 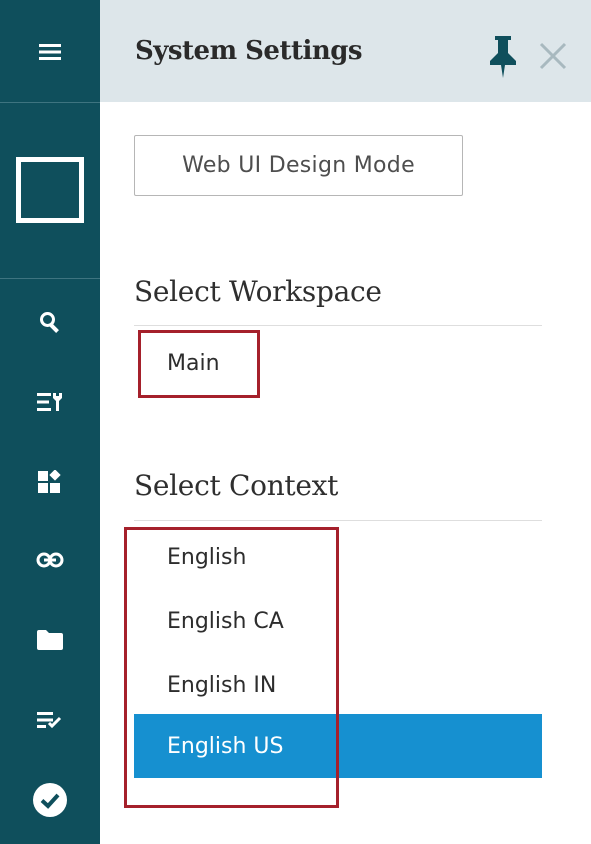 I want to click on search-button, so click(x=50, y=322).